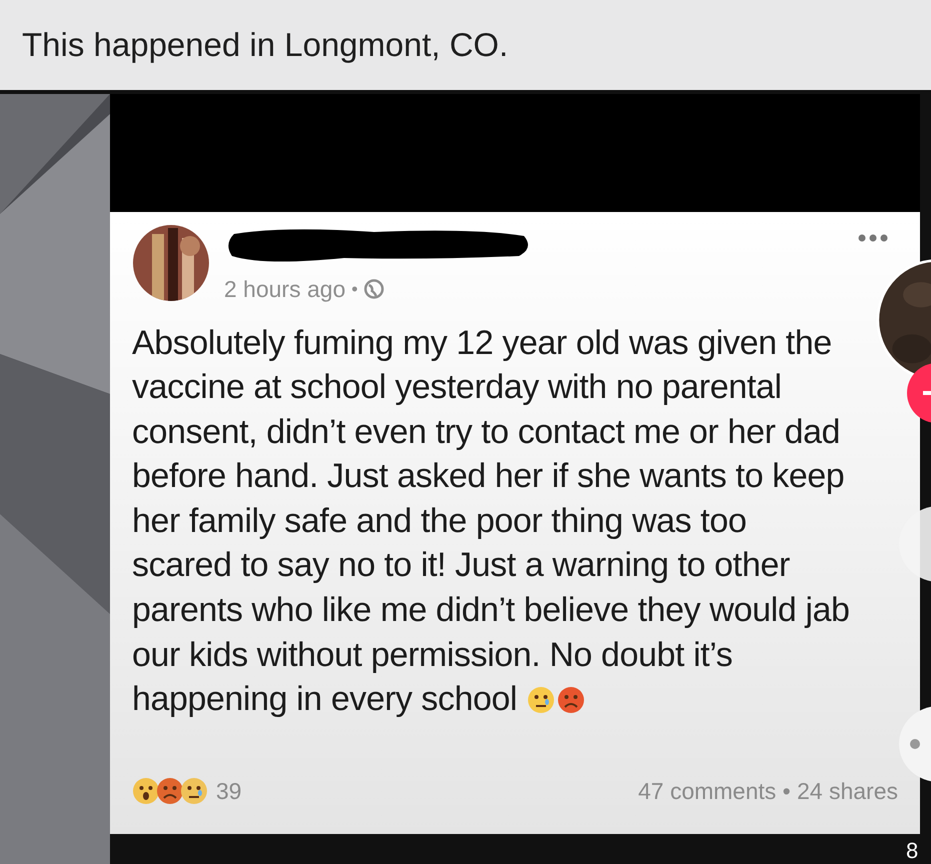  I want to click on title-text: This happened in Longmont, CO., so click(265, 45).